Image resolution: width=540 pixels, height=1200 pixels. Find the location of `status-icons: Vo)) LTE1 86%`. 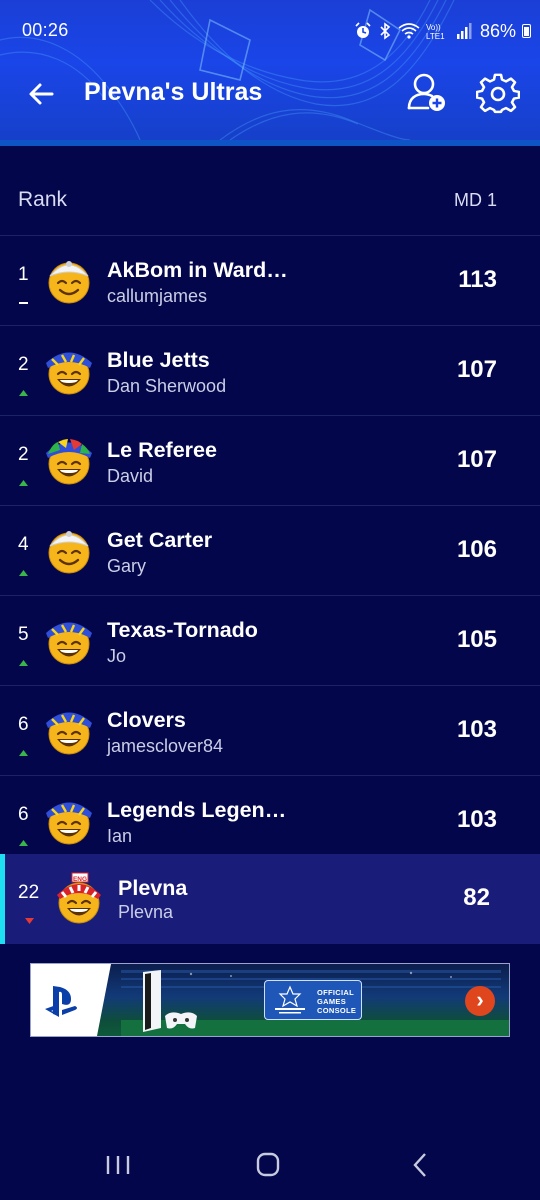

status-icons: Vo)) LTE1 86% is located at coordinates (443, 31).